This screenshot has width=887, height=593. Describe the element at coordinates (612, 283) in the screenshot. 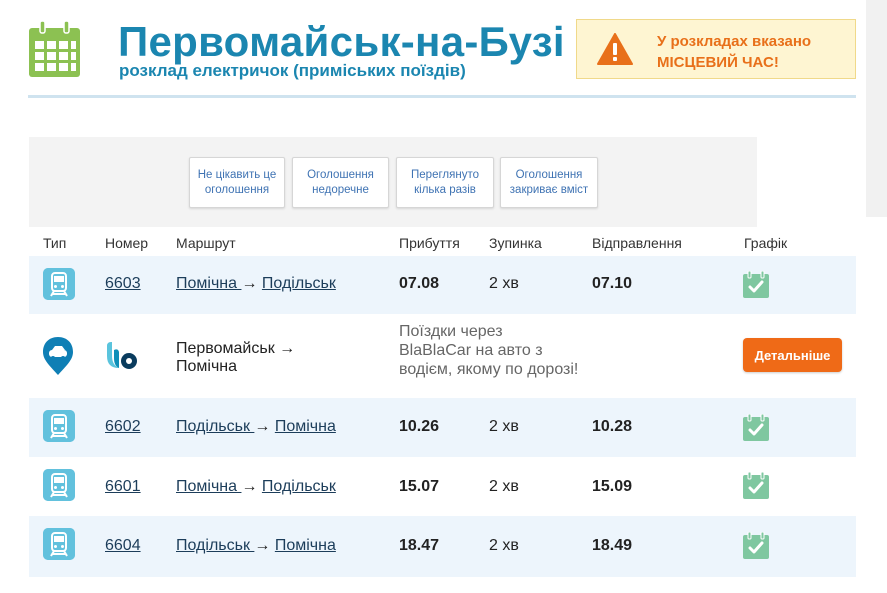

I see `departure-time: 07.10` at that location.